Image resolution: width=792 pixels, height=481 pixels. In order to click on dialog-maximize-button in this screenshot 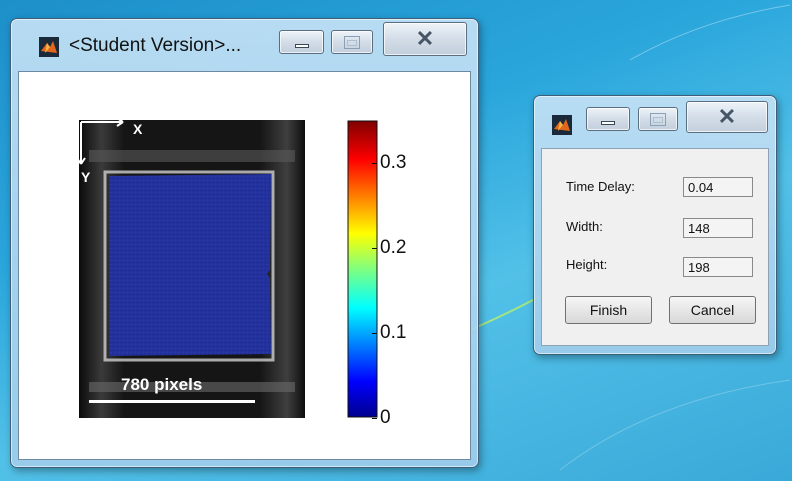, I will do `click(658, 119)`.